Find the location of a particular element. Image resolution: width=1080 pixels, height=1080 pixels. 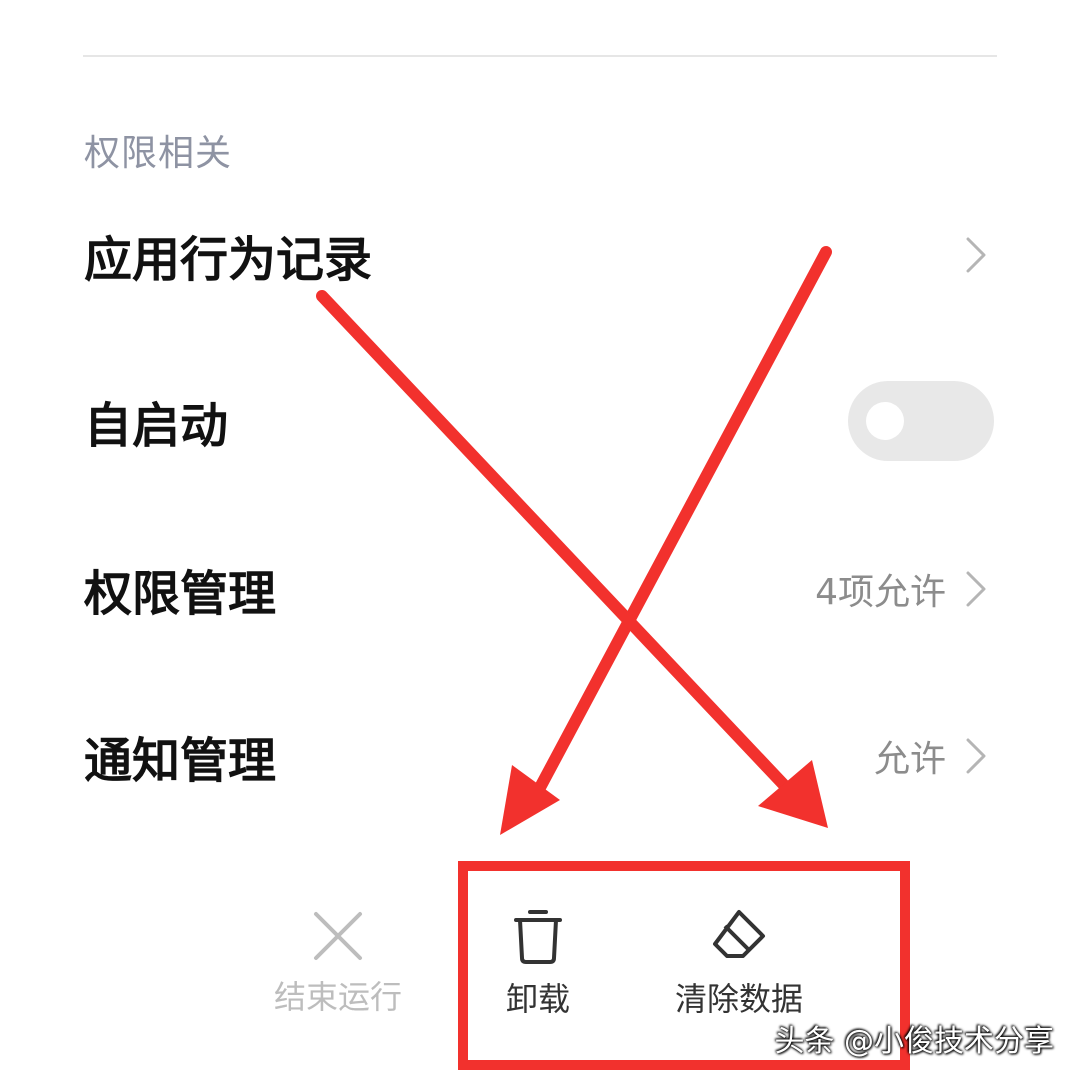

row-app-behavior-log: 应用行为记录 is located at coordinates (541, 255).